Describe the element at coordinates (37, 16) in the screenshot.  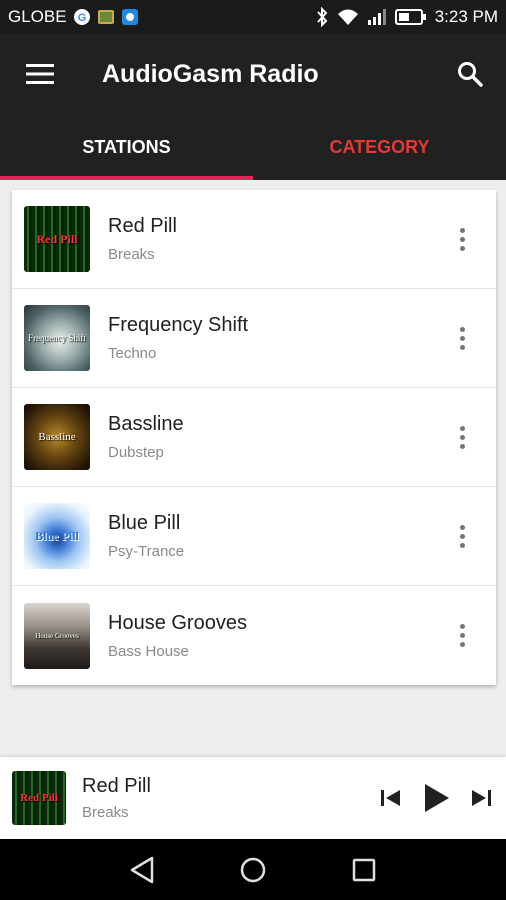
I see `carrier-name: GLOBE` at that location.